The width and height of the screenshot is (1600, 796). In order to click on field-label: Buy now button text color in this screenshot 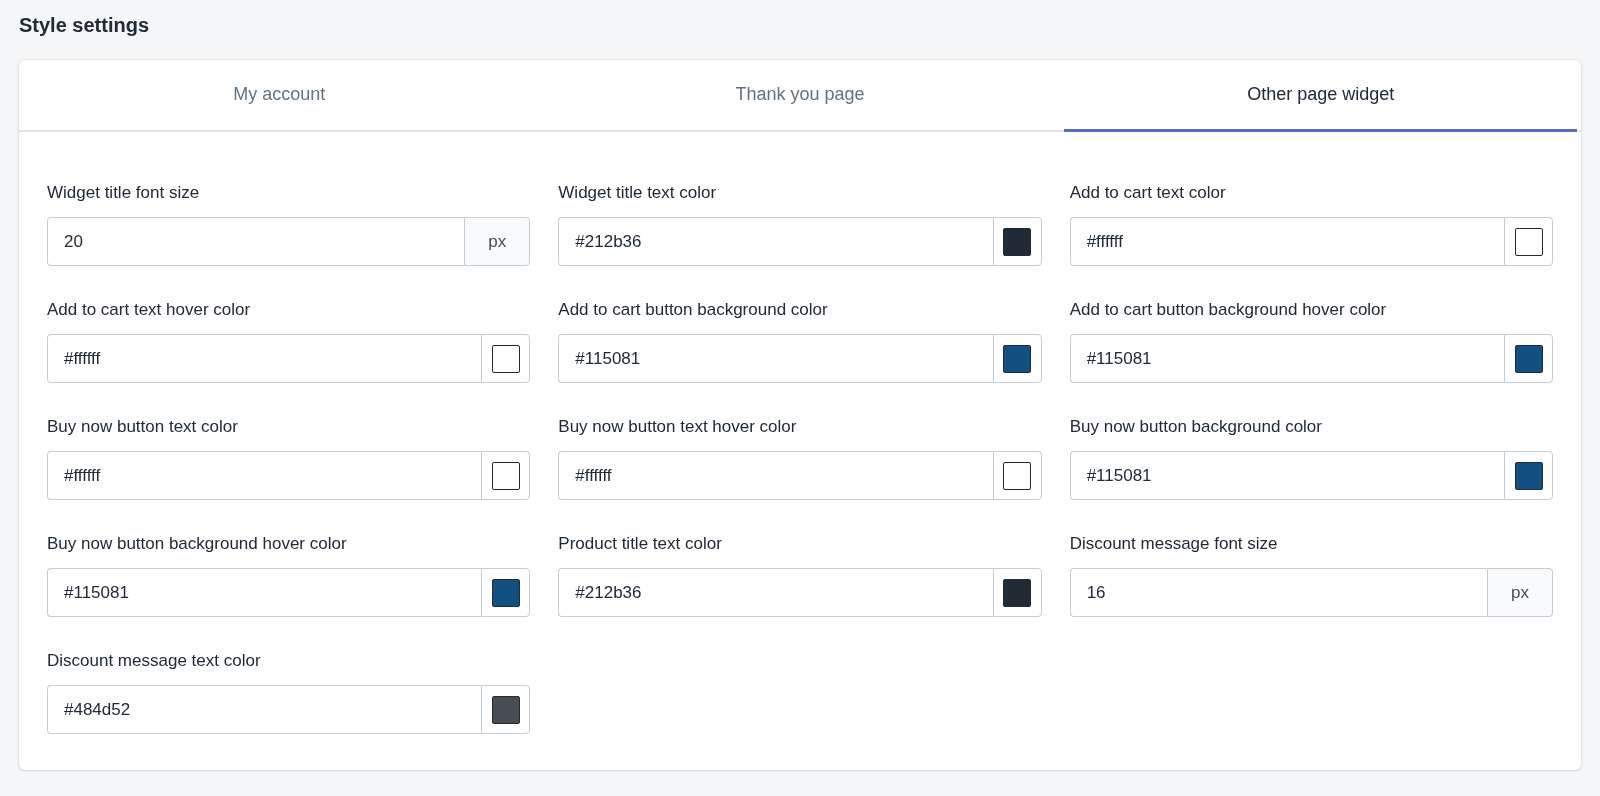, I will do `click(143, 427)`.